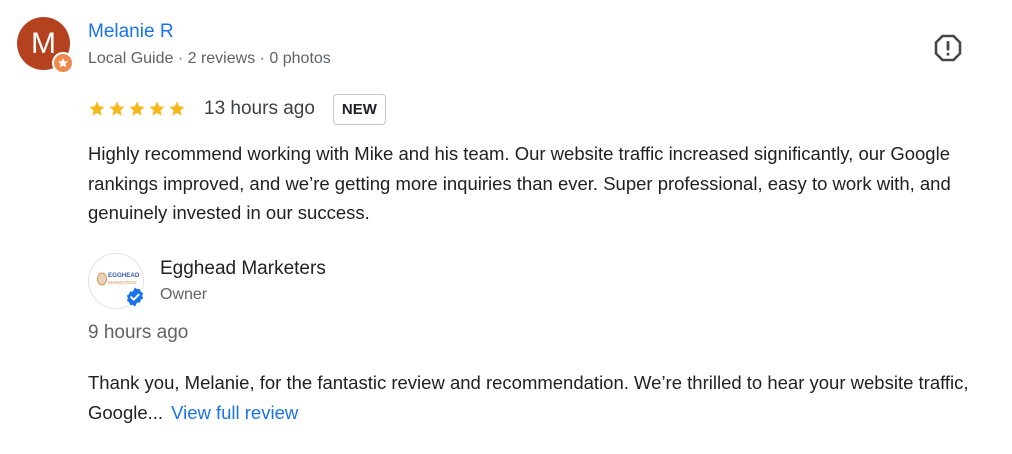 Image resolution: width=1012 pixels, height=454 pixels. Describe the element at coordinates (135, 297) in the screenshot. I see `verified-check-icon` at that location.